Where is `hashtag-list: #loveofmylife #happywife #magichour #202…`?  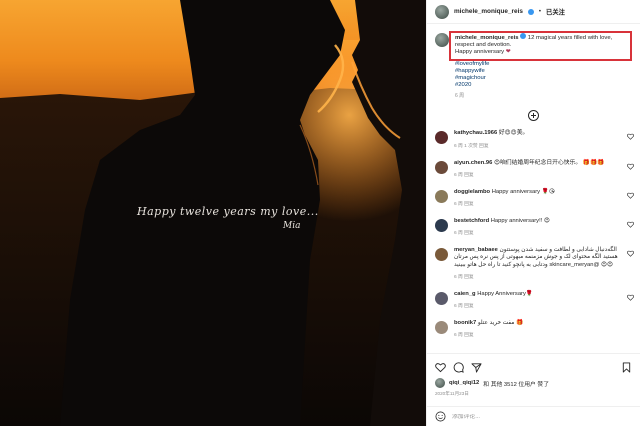 hashtag-list: #loveofmylife #happywife #magichour #202… is located at coordinates (533, 73).